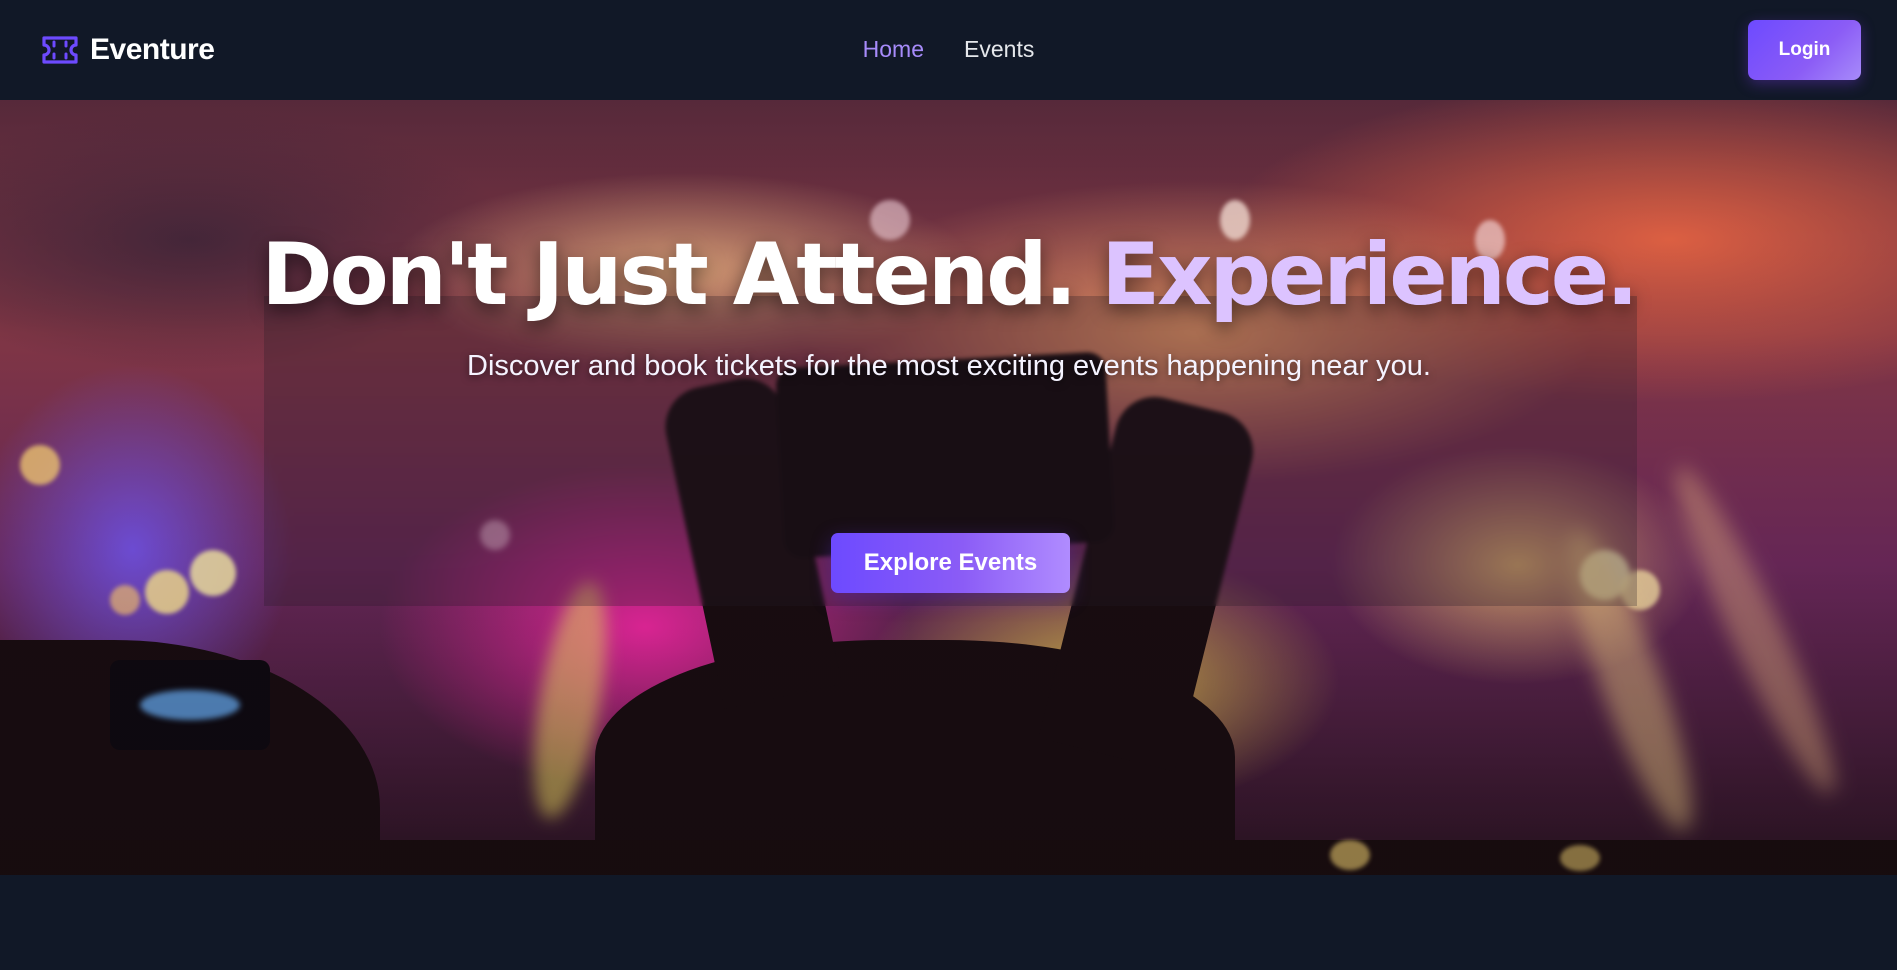 The width and height of the screenshot is (1897, 970). Describe the element at coordinates (1370, 275) in the screenshot. I see `hero-headline-accent: Experience.` at that location.